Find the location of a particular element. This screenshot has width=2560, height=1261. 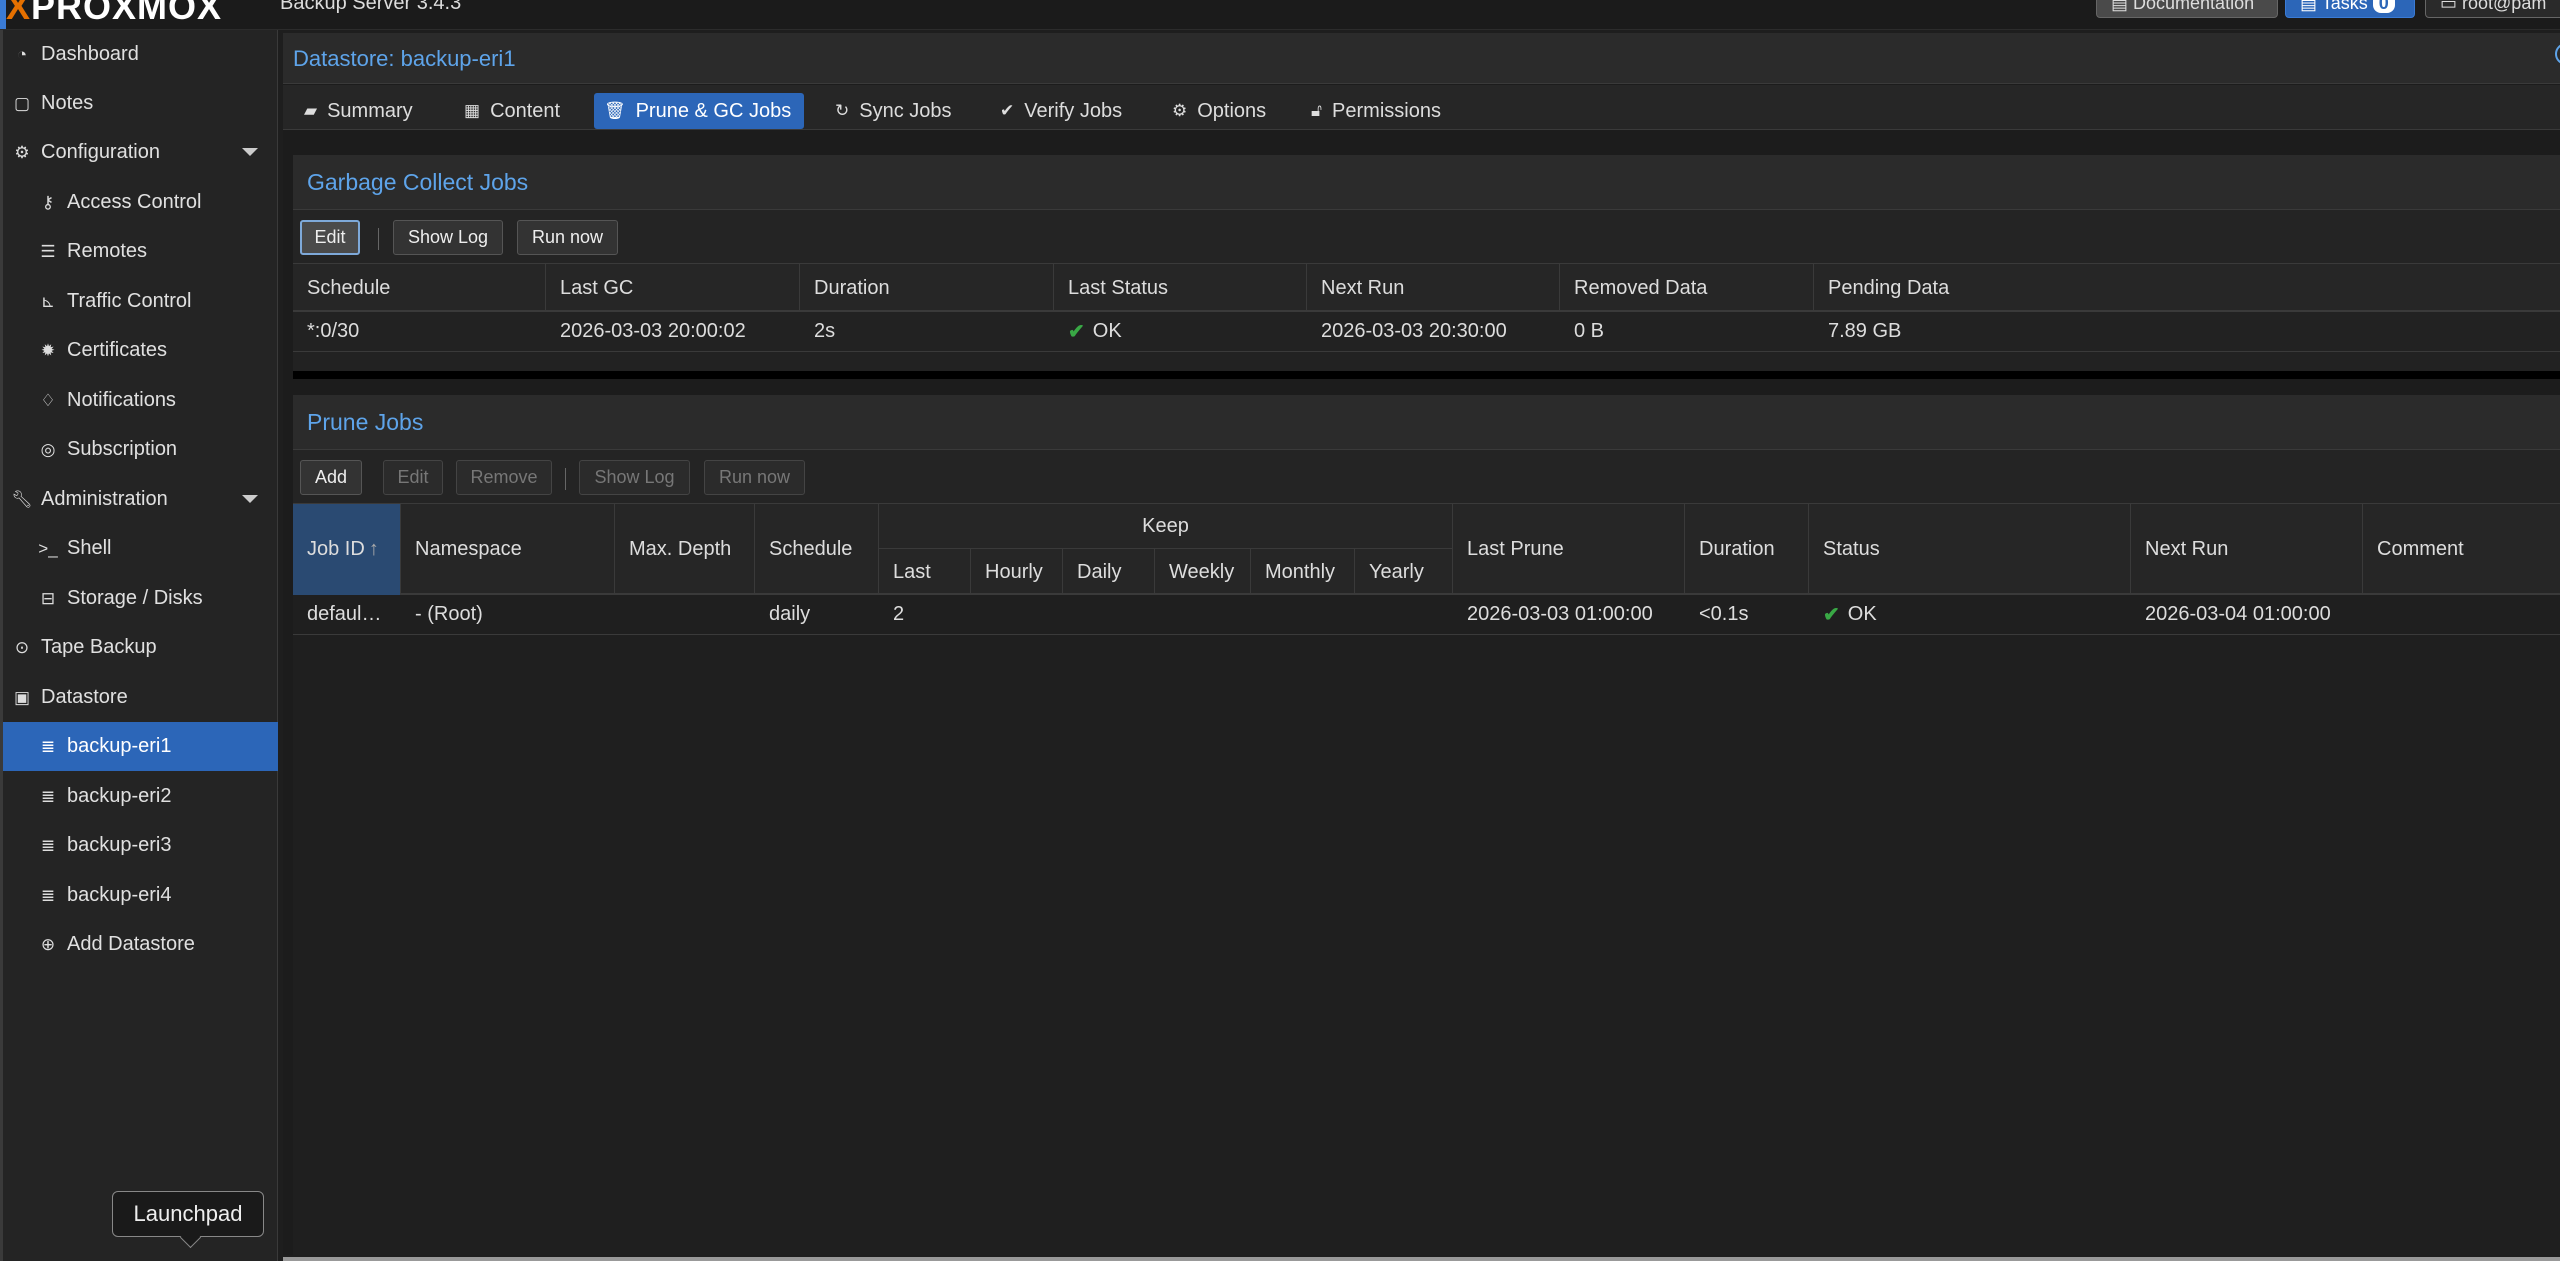

cell-next-run: 2026-03-03 20:30:00 is located at coordinates (1414, 330).